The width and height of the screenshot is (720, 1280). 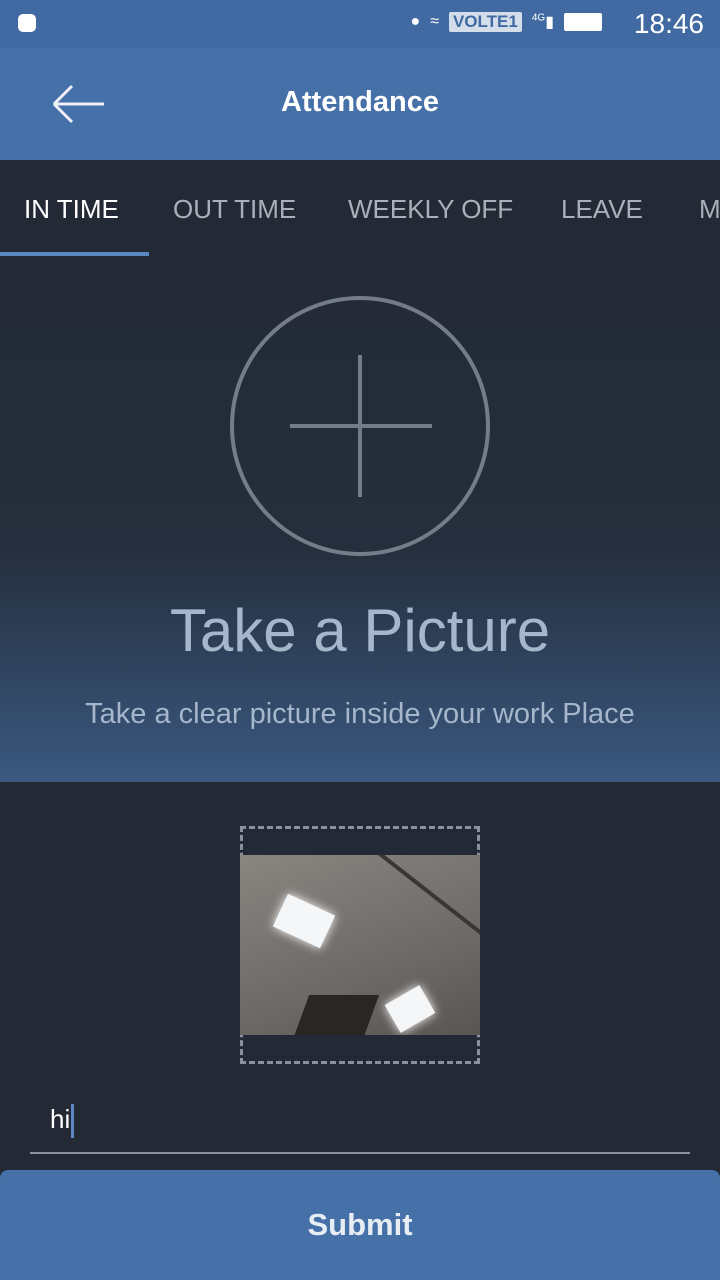 What do you see at coordinates (234, 209) in the screenshot?
I see `tab-out-time: OUT TIME` at bounding box center [234, 209].